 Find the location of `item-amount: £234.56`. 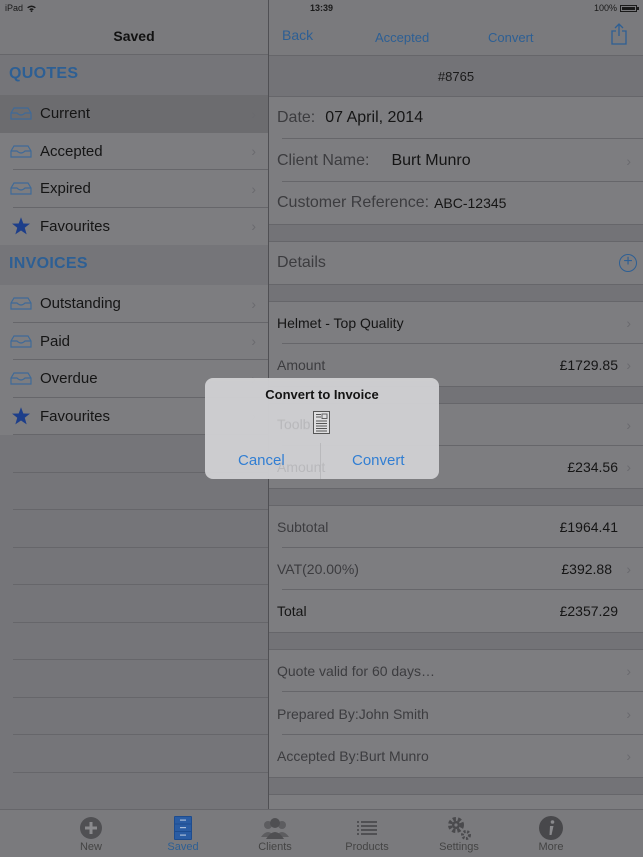

item-amount: £234.56 is located at coordinates (592, 467).